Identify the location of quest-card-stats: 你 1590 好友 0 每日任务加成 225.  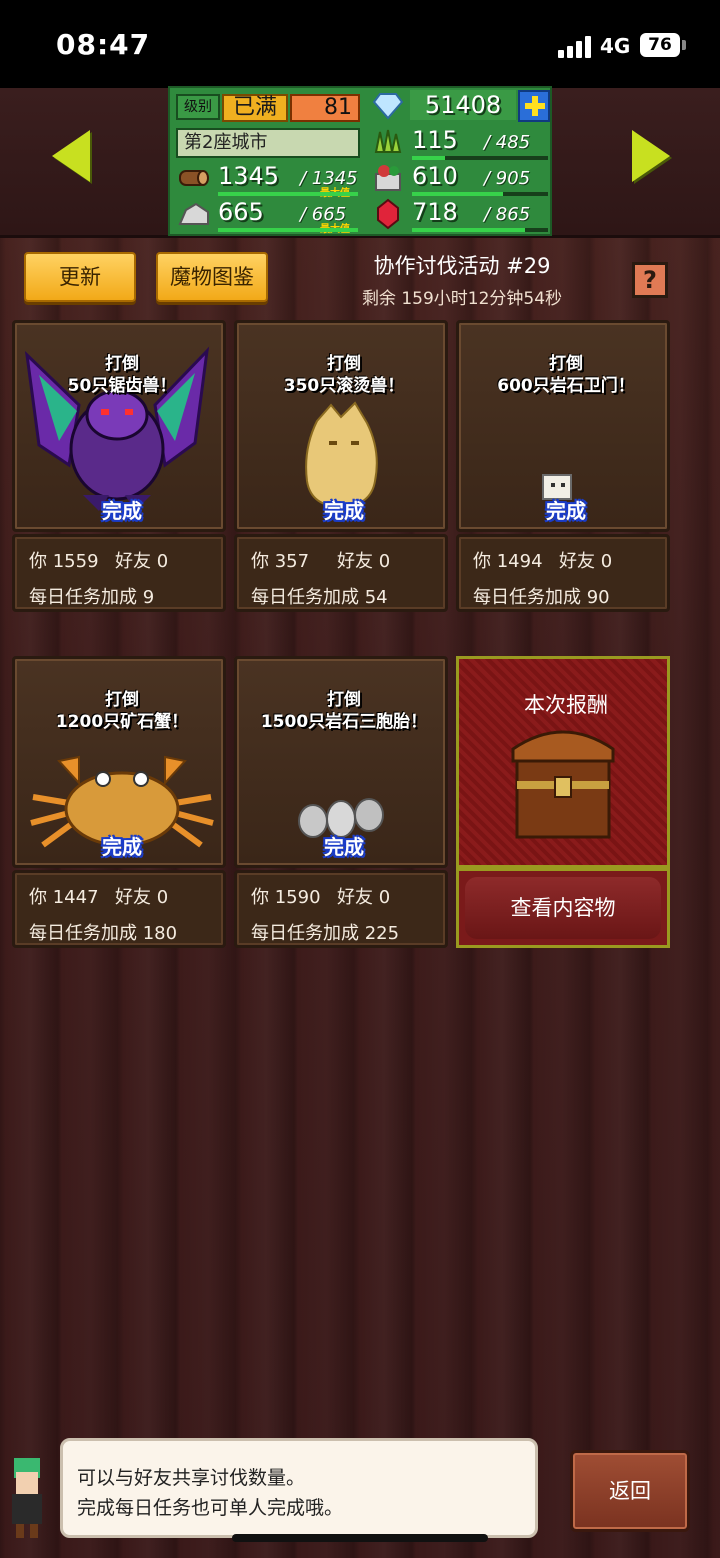
(341, 909).